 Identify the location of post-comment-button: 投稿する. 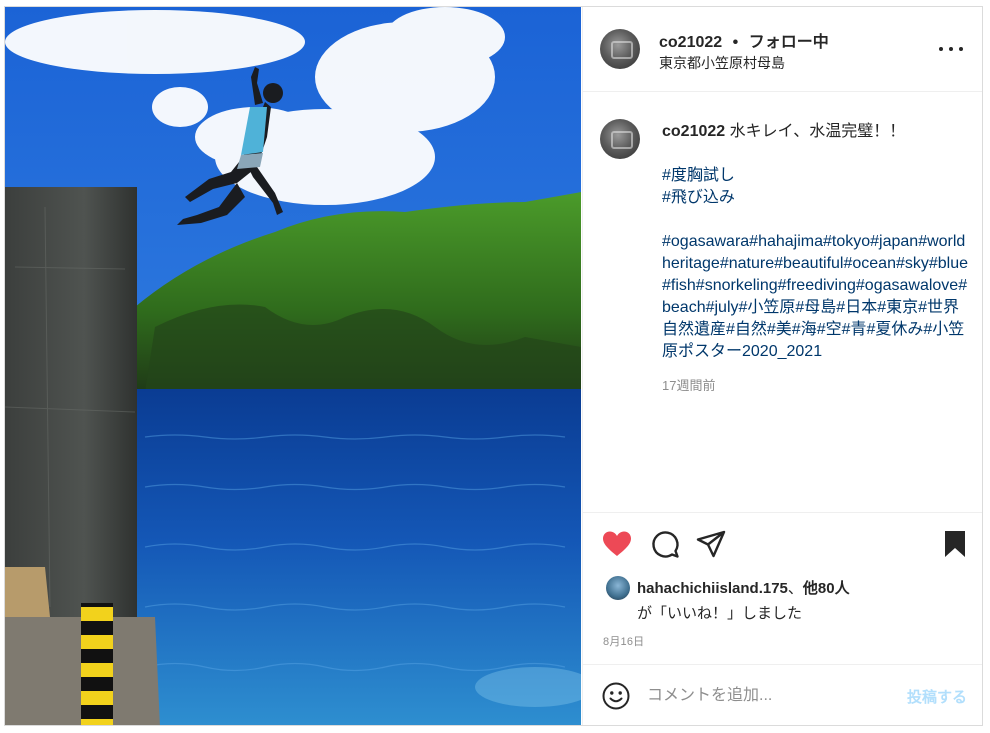
(937, 696).